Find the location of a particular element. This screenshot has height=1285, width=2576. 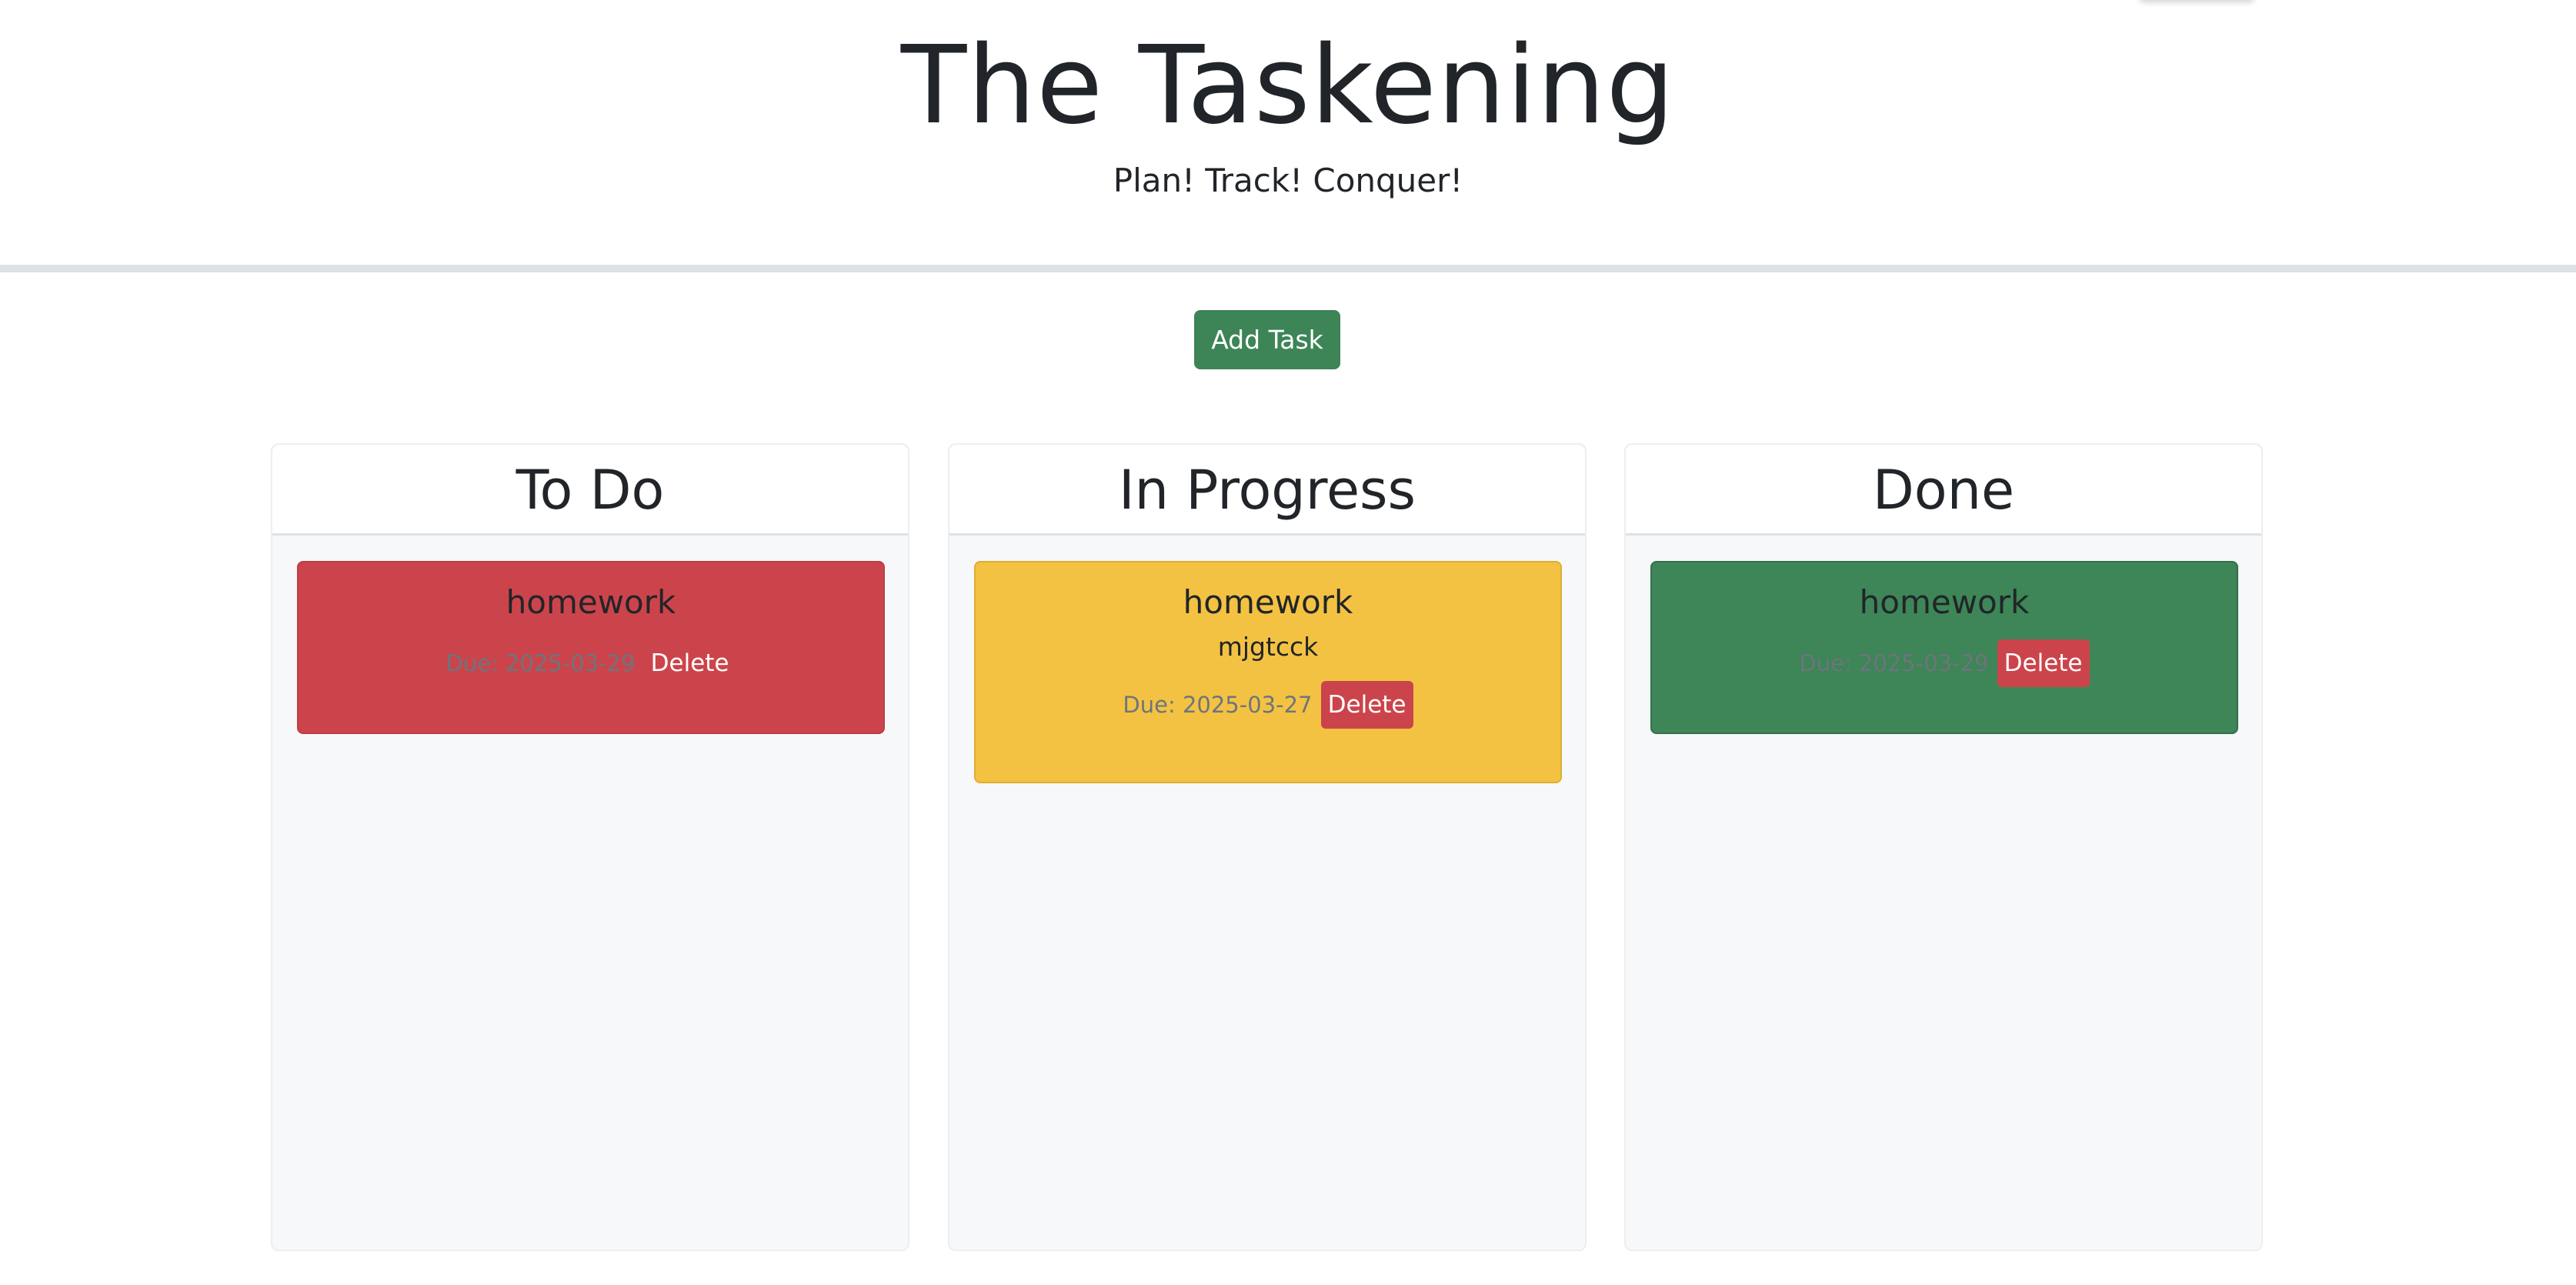

page-title: The Taskening is located at coordinates (1288, 86).